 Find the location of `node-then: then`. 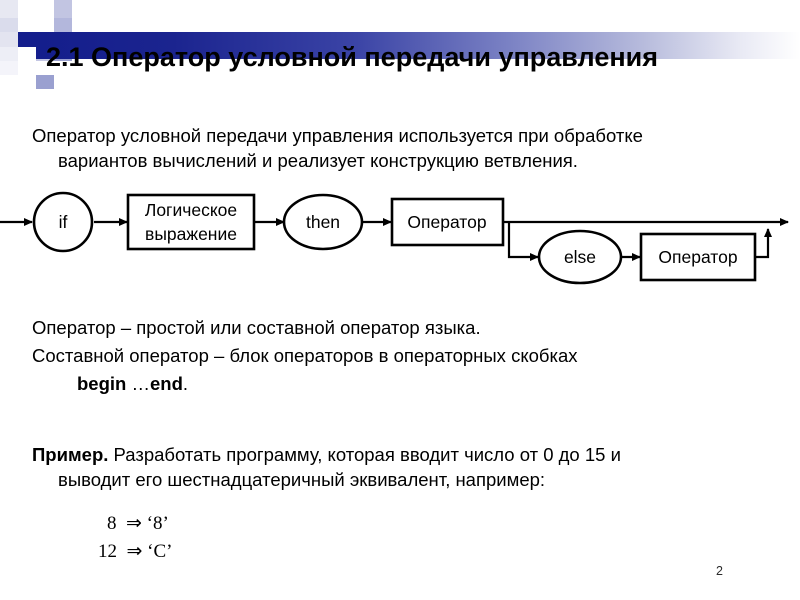

node-then: then is located at coordinates (323, 222).